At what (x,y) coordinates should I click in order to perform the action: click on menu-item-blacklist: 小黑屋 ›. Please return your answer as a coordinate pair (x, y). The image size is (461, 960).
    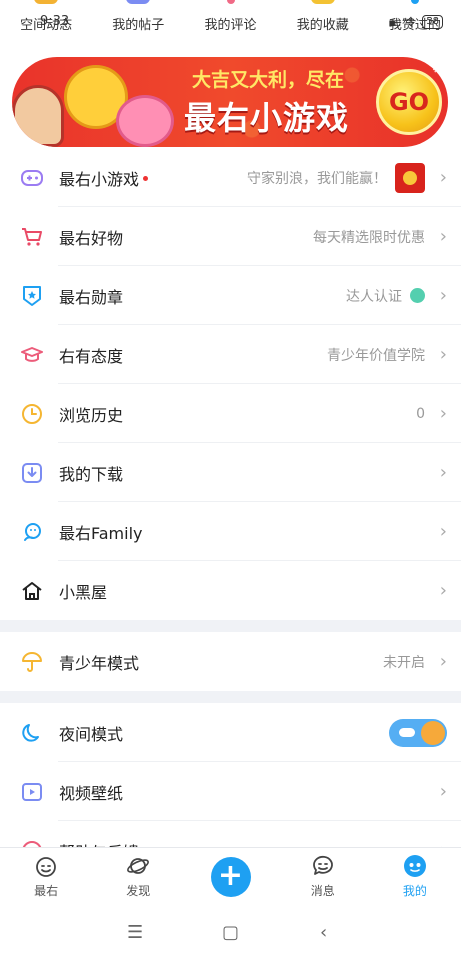
    Looking at the image, I should click on (230, 590).